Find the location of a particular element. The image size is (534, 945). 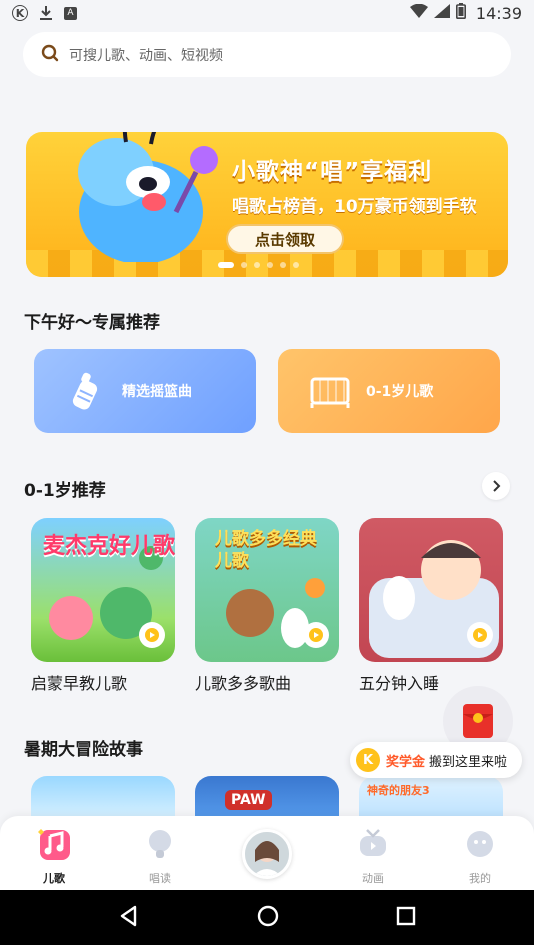

red-packet-icon is located at coordinates (478, 721).